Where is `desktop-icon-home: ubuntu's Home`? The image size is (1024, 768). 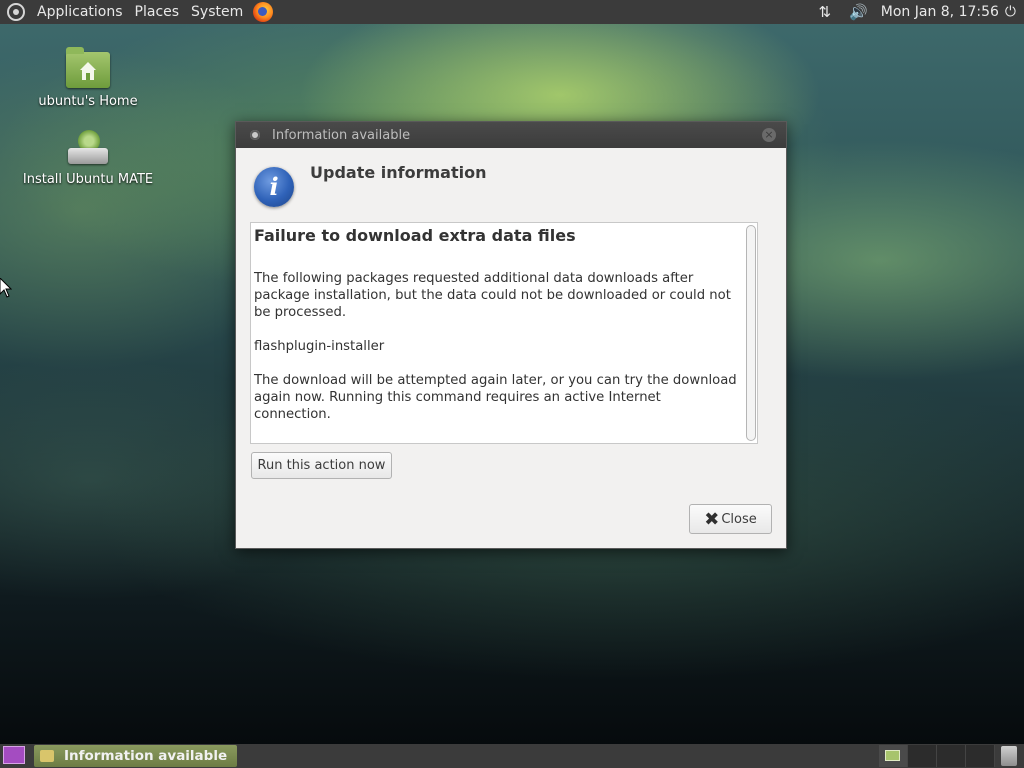 desktop-icon-home: ubuntu's Home is located at coordinates (88, 78).